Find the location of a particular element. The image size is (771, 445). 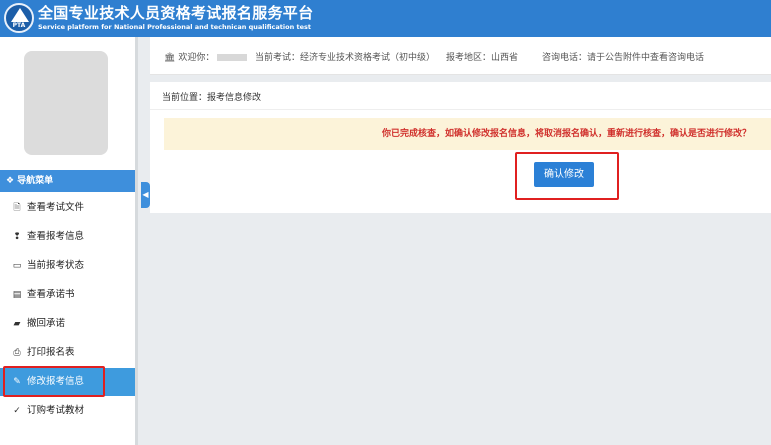

username-mask is located at coordinates (232, 57).